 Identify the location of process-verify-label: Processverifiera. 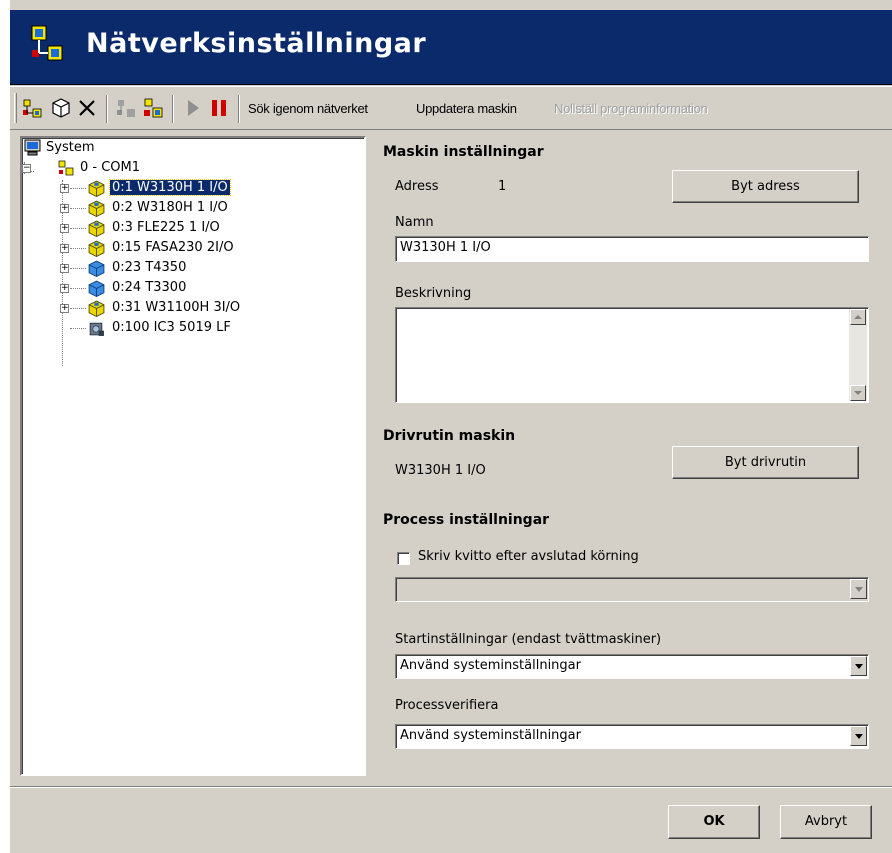
(447, 705).